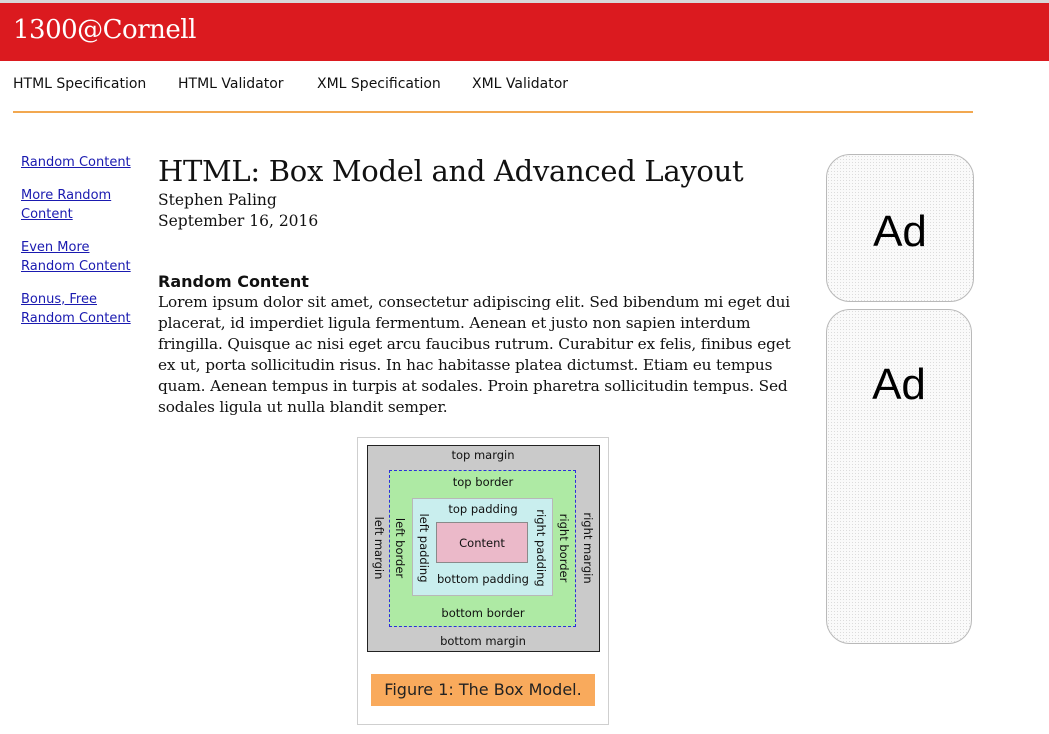 The height and width of the screenshot is (734, 1049). Describe the element at coordinates (79, 84) in the screenshot. I see `nav-link-html-specification: HTML Specification` at that location.